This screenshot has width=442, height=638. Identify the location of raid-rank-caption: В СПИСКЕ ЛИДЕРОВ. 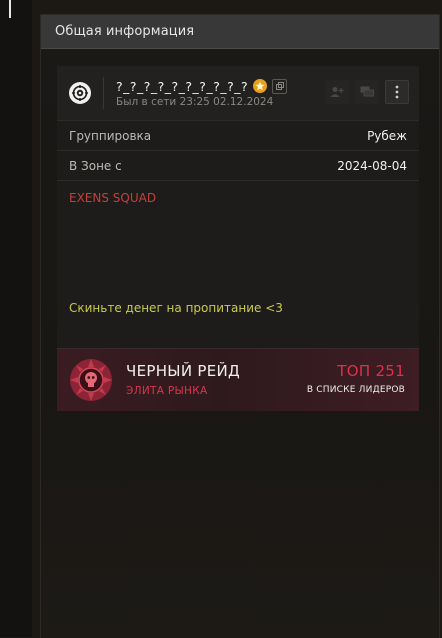
(355, 390).